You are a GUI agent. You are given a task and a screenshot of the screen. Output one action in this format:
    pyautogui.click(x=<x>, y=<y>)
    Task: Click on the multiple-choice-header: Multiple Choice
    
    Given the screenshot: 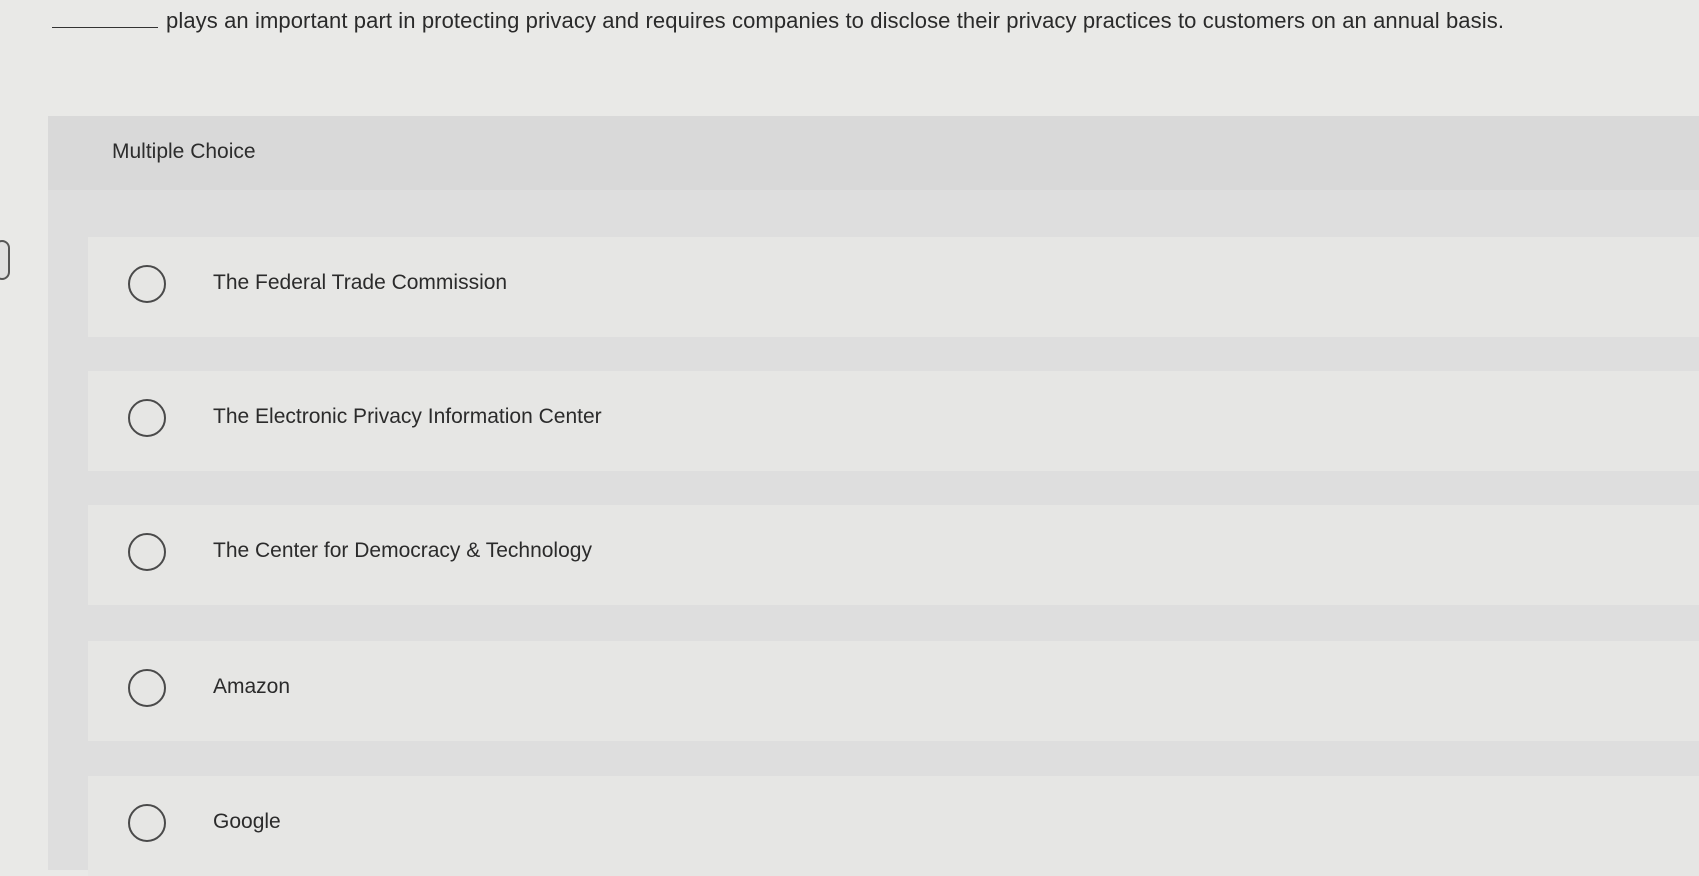 What is the action you would take?
    pyautogui.click(x=873, y=153)
    